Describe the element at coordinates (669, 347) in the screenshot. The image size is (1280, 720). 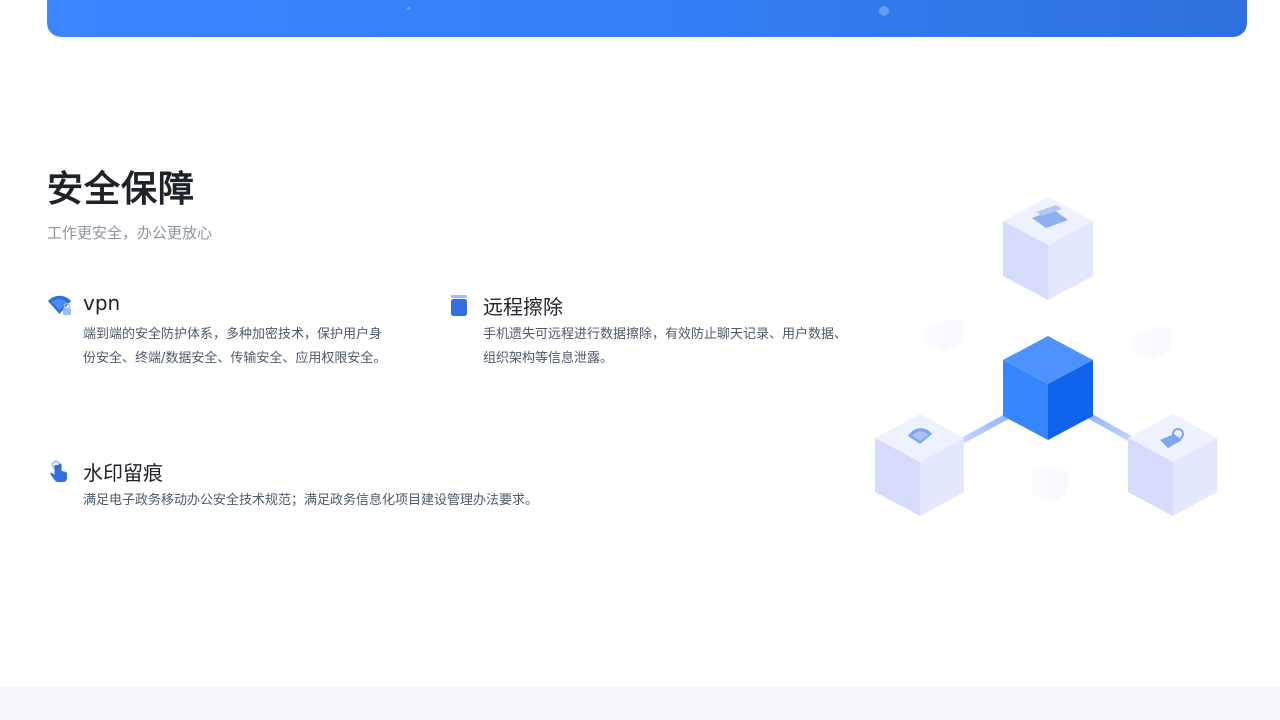
I see `feature-description: 手机遗失可远程进行数据擦除，有效防止聊天记录、用户数据、组织架构等信息泄露。` at that location.